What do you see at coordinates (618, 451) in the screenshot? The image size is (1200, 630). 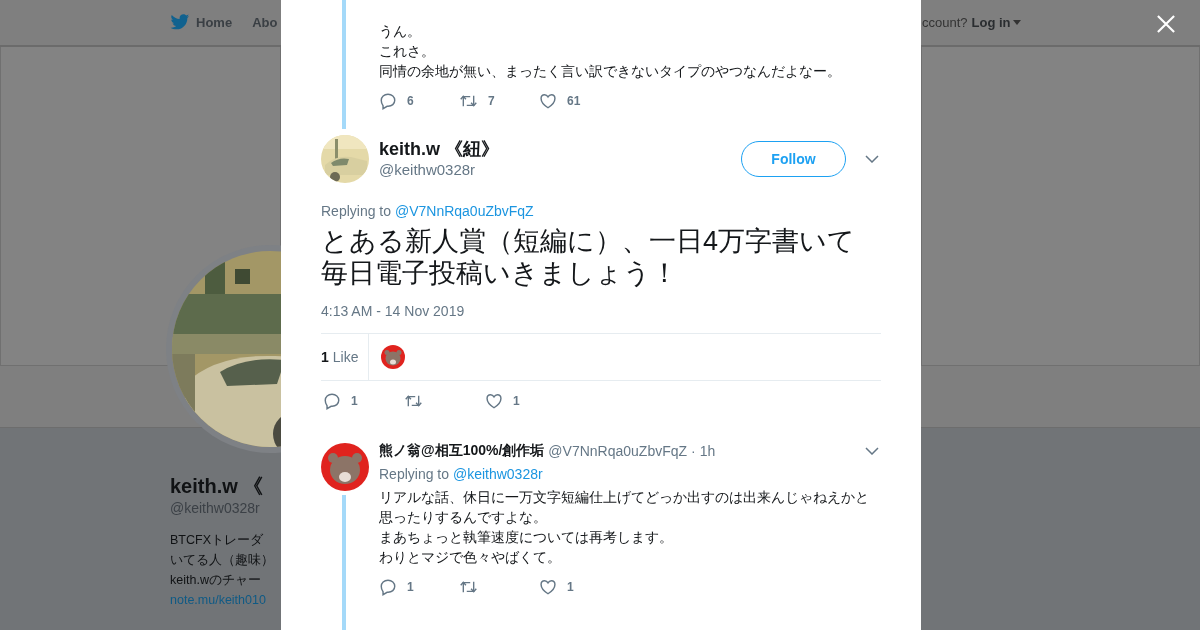 I see `user-handle: @V7NnRqa0uZbvFqZ` at bounding box center [618, 451].